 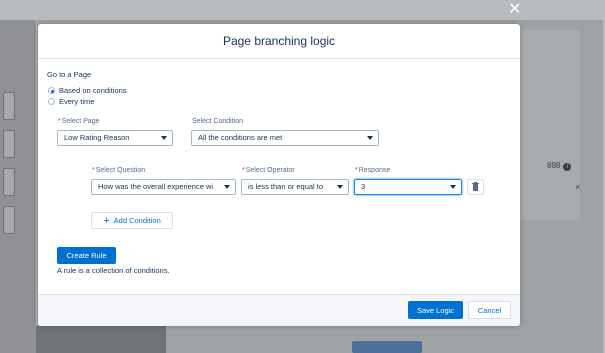 I want to click on modal-header: Page branching logic, so click(x=279, y=41).